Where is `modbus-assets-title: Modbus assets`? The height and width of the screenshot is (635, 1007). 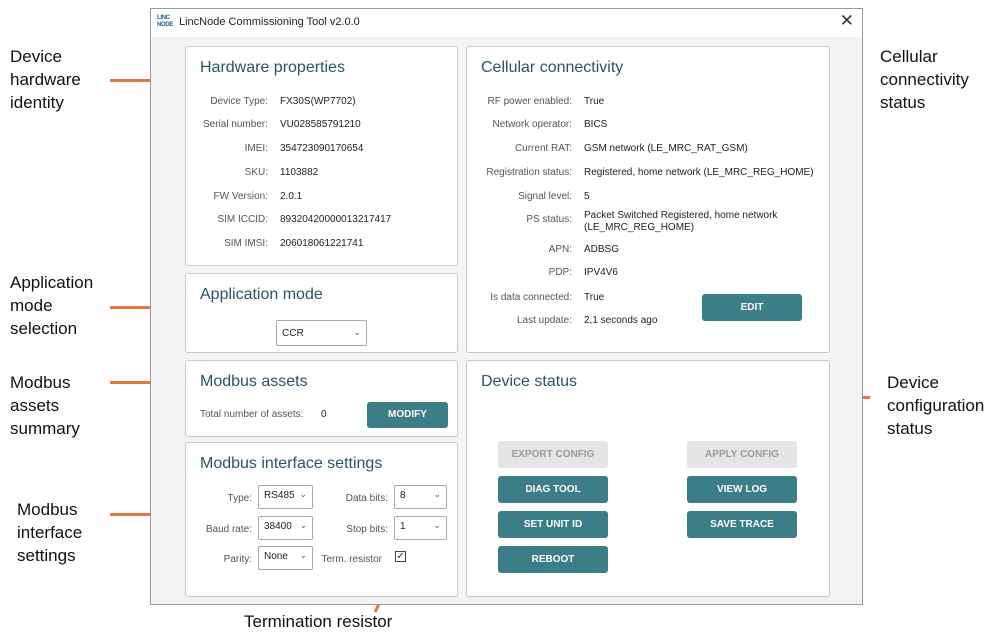 modbus-assets-title: Modbus assets is located at coordinates (254, 381).